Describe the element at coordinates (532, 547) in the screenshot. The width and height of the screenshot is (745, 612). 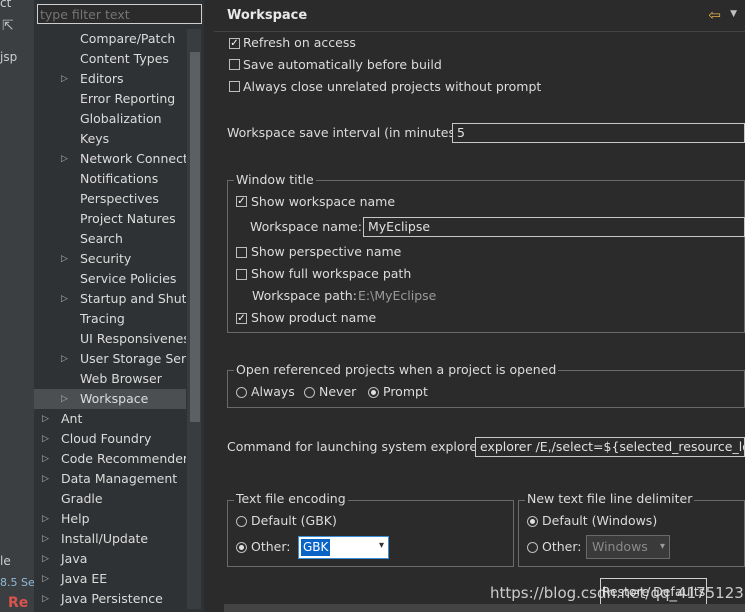
I see `delimiter-other-radio` at that location.